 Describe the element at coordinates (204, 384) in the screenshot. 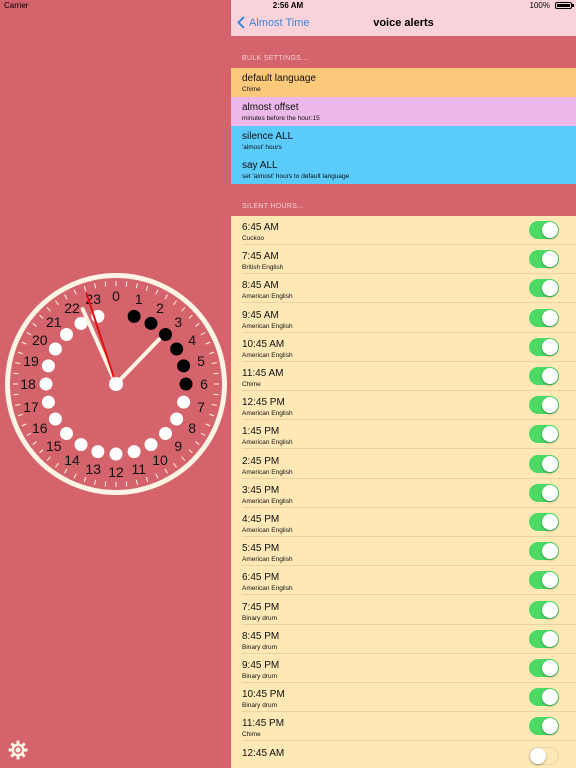

I see `clock-hour-number: 6` at that location.